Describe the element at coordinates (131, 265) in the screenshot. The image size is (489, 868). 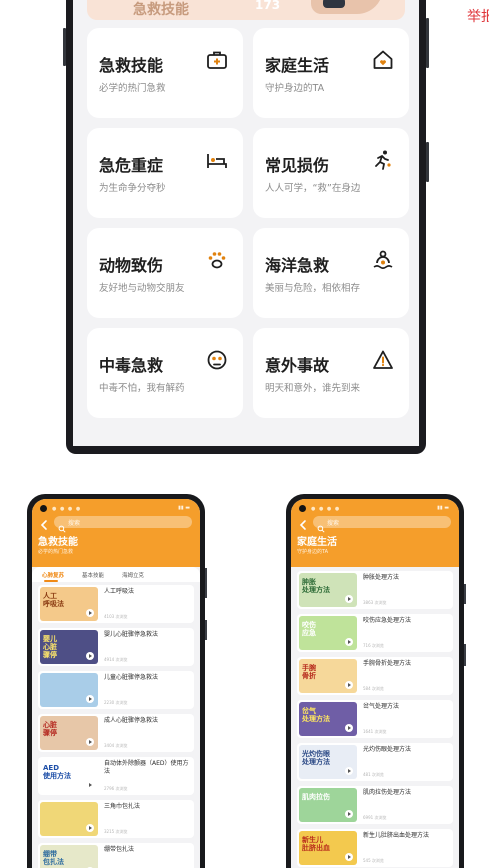
I see `card-title: 动物致伤` at that location.